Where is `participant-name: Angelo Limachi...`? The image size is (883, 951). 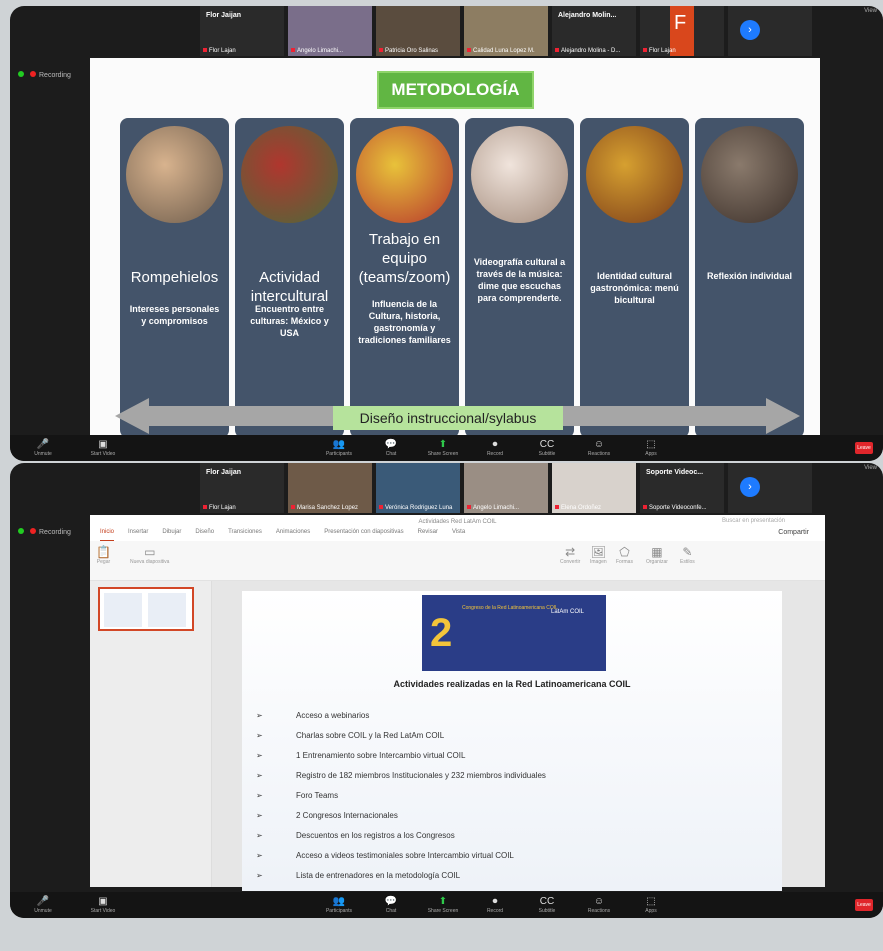
participant-name: Angelo Limachi... is located at coordinates (317, 51).